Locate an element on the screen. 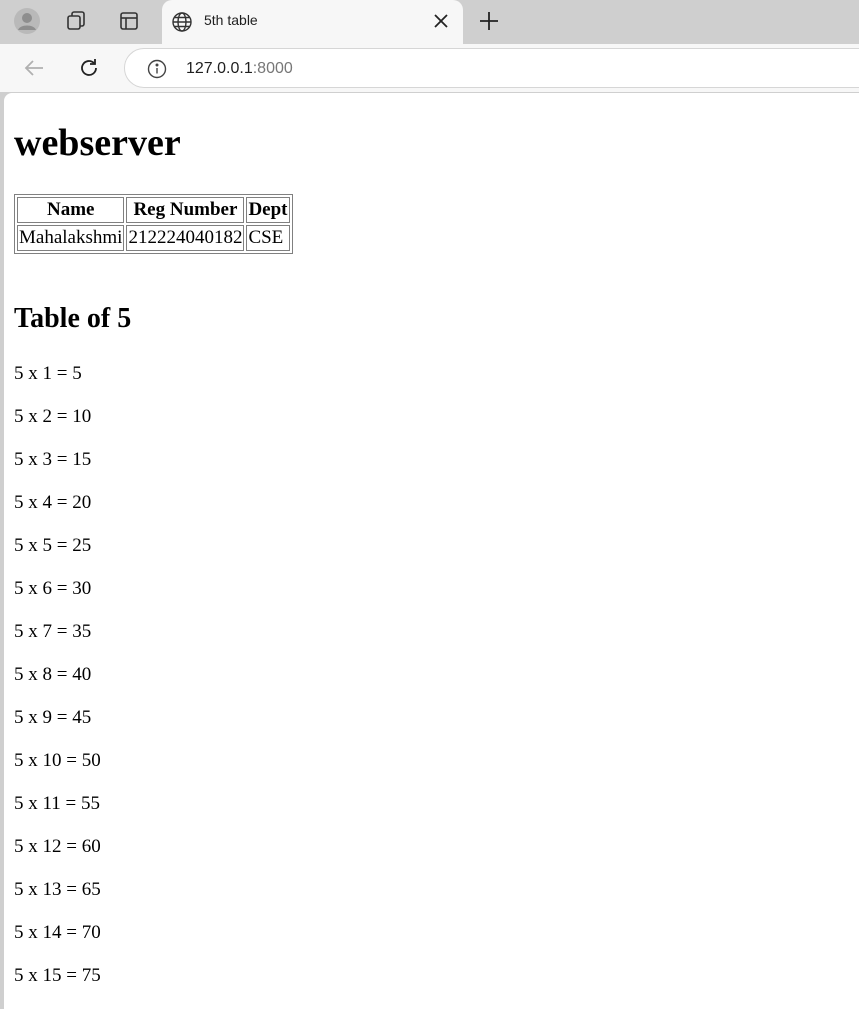 This screenshot has height=1009, width=859. url-port: :8000 is located at coordinates (272, 68).